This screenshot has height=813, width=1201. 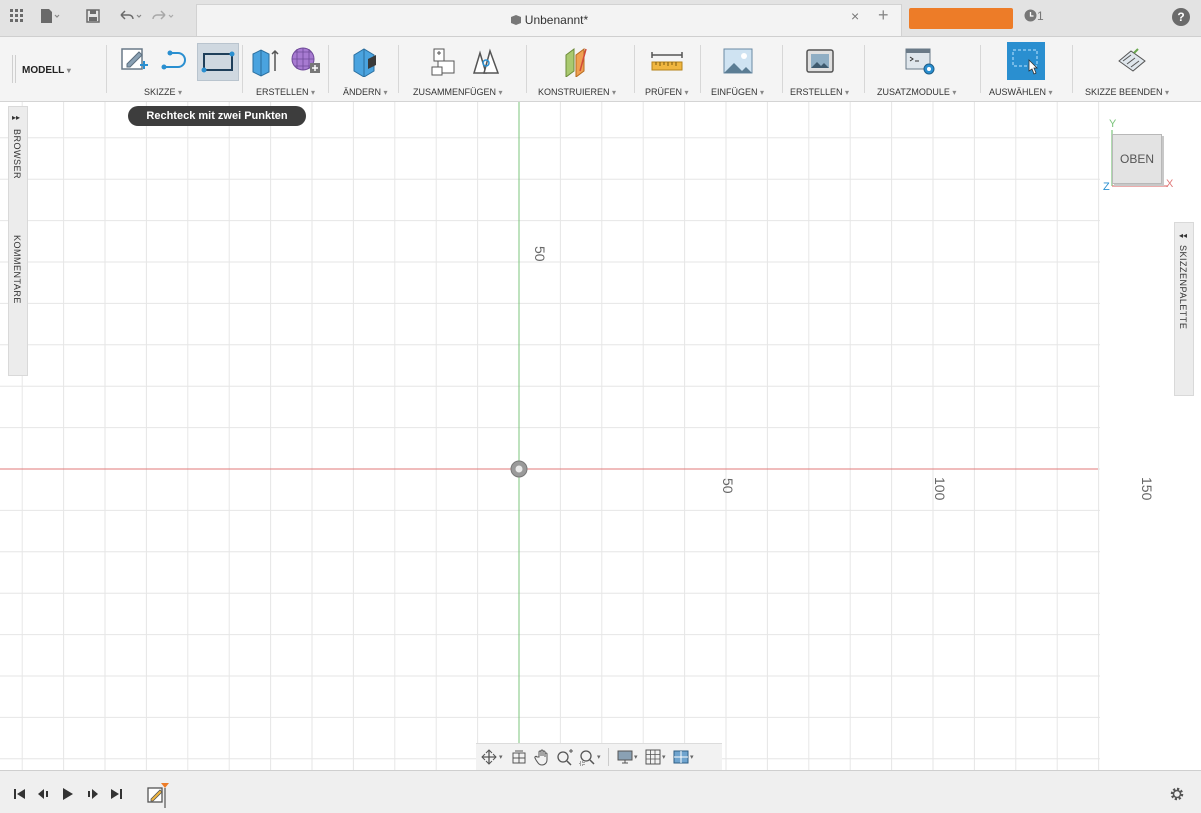 What do you see at coordinates (1106, 187) in the screenshot?
I see `axis-z-label: Z` at bounding box center [1106, 187].